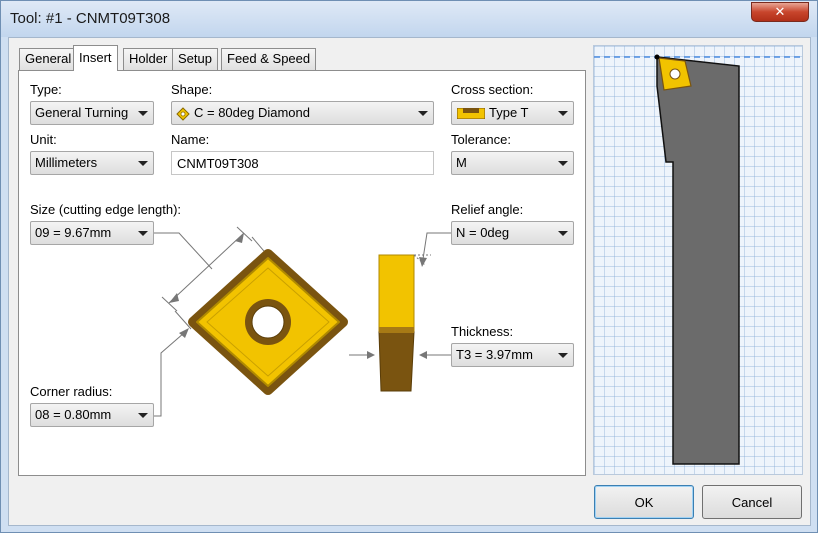 Image resolution: width=818 pixels, height=533 pixels. I want to click on close-icon: ✕, so click(780, 11).